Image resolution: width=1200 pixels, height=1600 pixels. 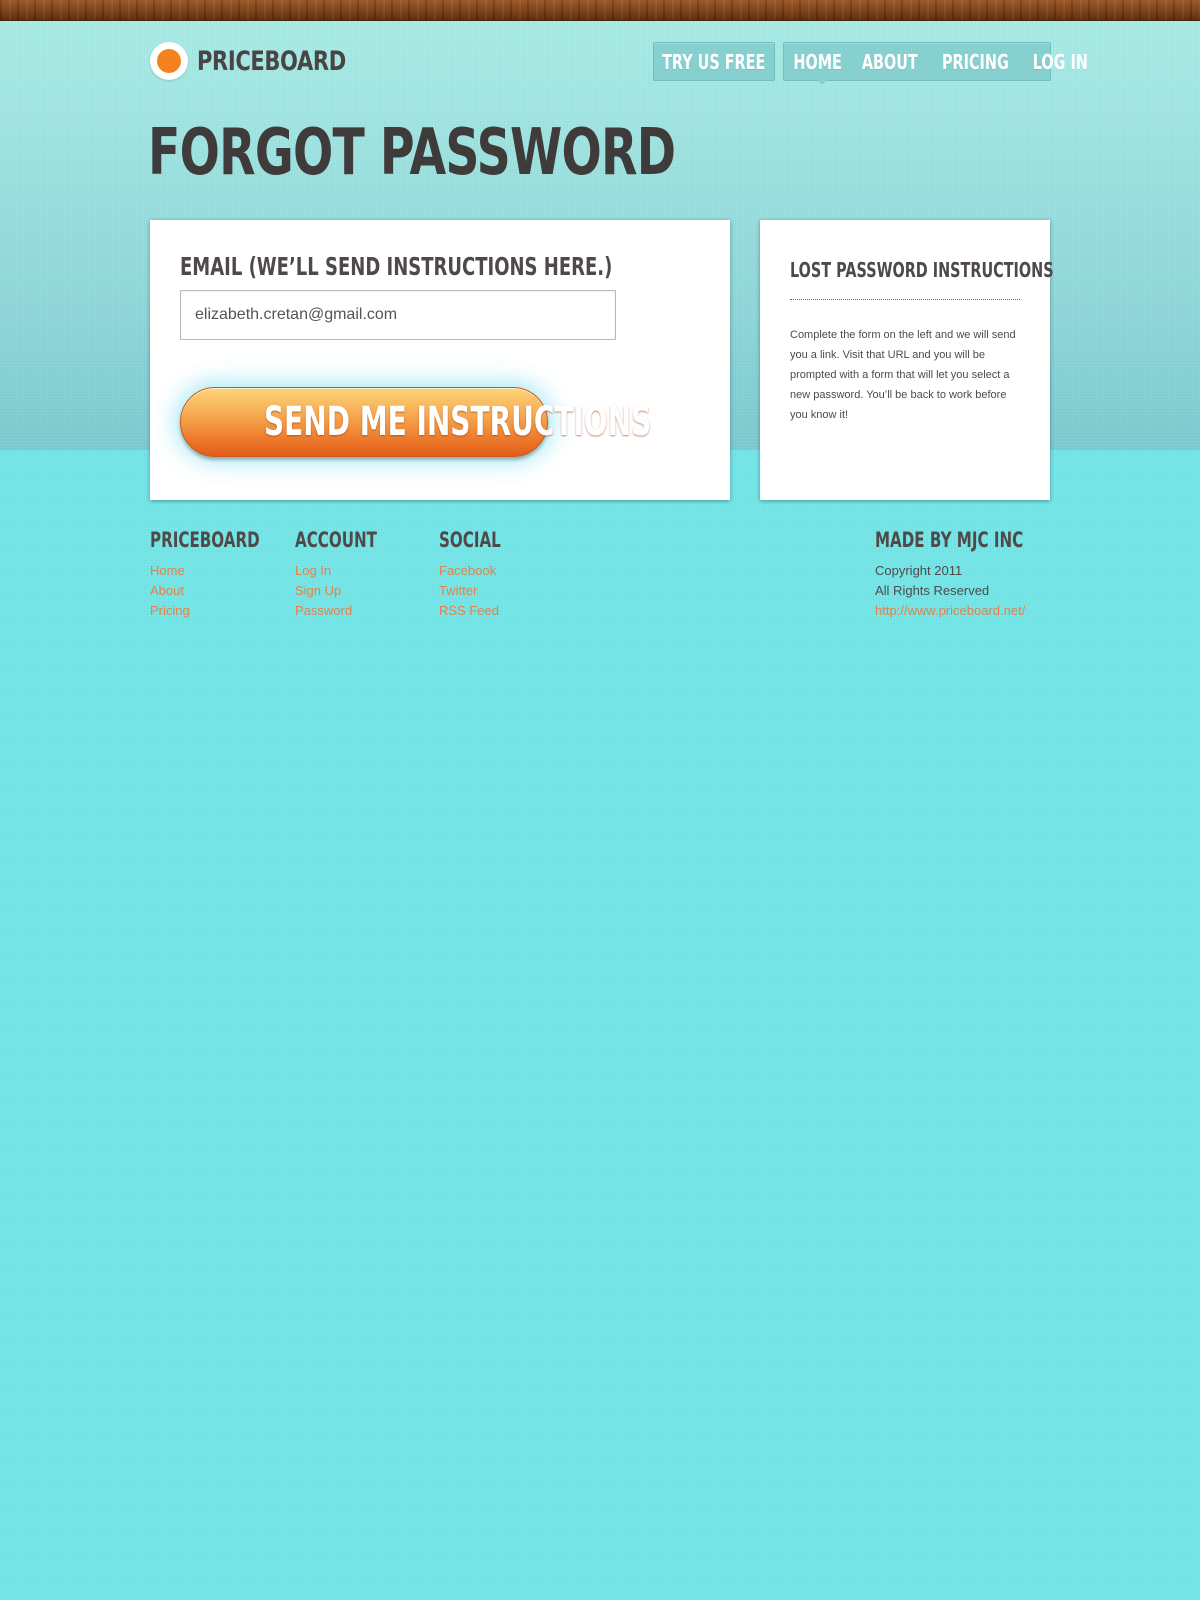 What do you see at coordinates (169, 61) in the screenshot?
I see `orange-circle-logo-icon` at bounding box center [169, 61].